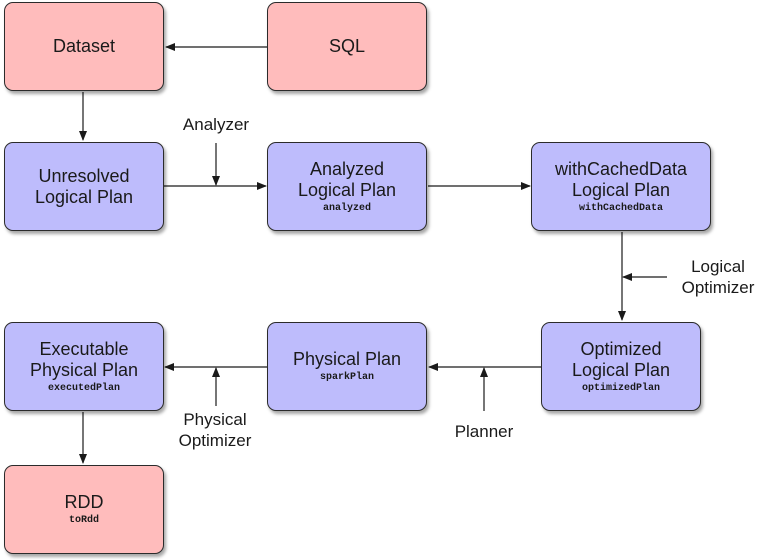 The image size is (771, 560). I want to click on node-code-label: withCachedData, so click(620, 208).